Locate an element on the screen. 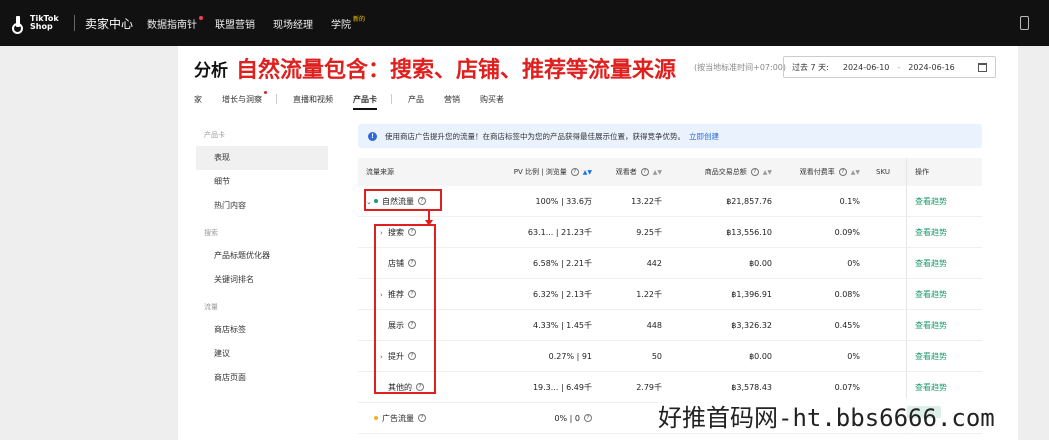 The height and width of the screenshot is (440, 1049). rate-cell: 0.1% is located at coordinates (849, 201).